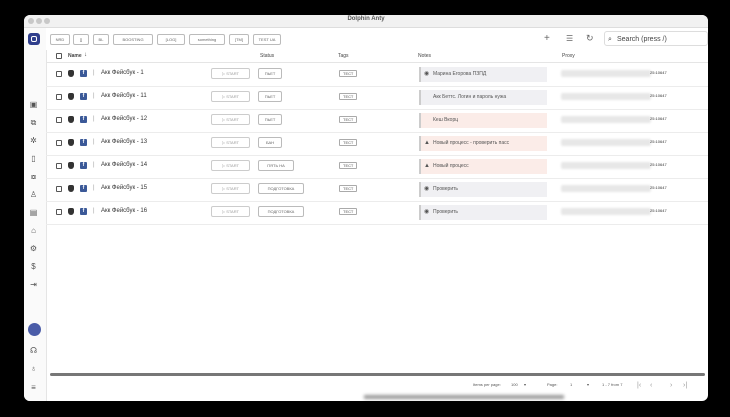 This screenshot has width=730, height=417. What do you see at coordinates (270, 142) in the screenshot?
I see `status-badge: БАН` at bounding box center [270, 142].